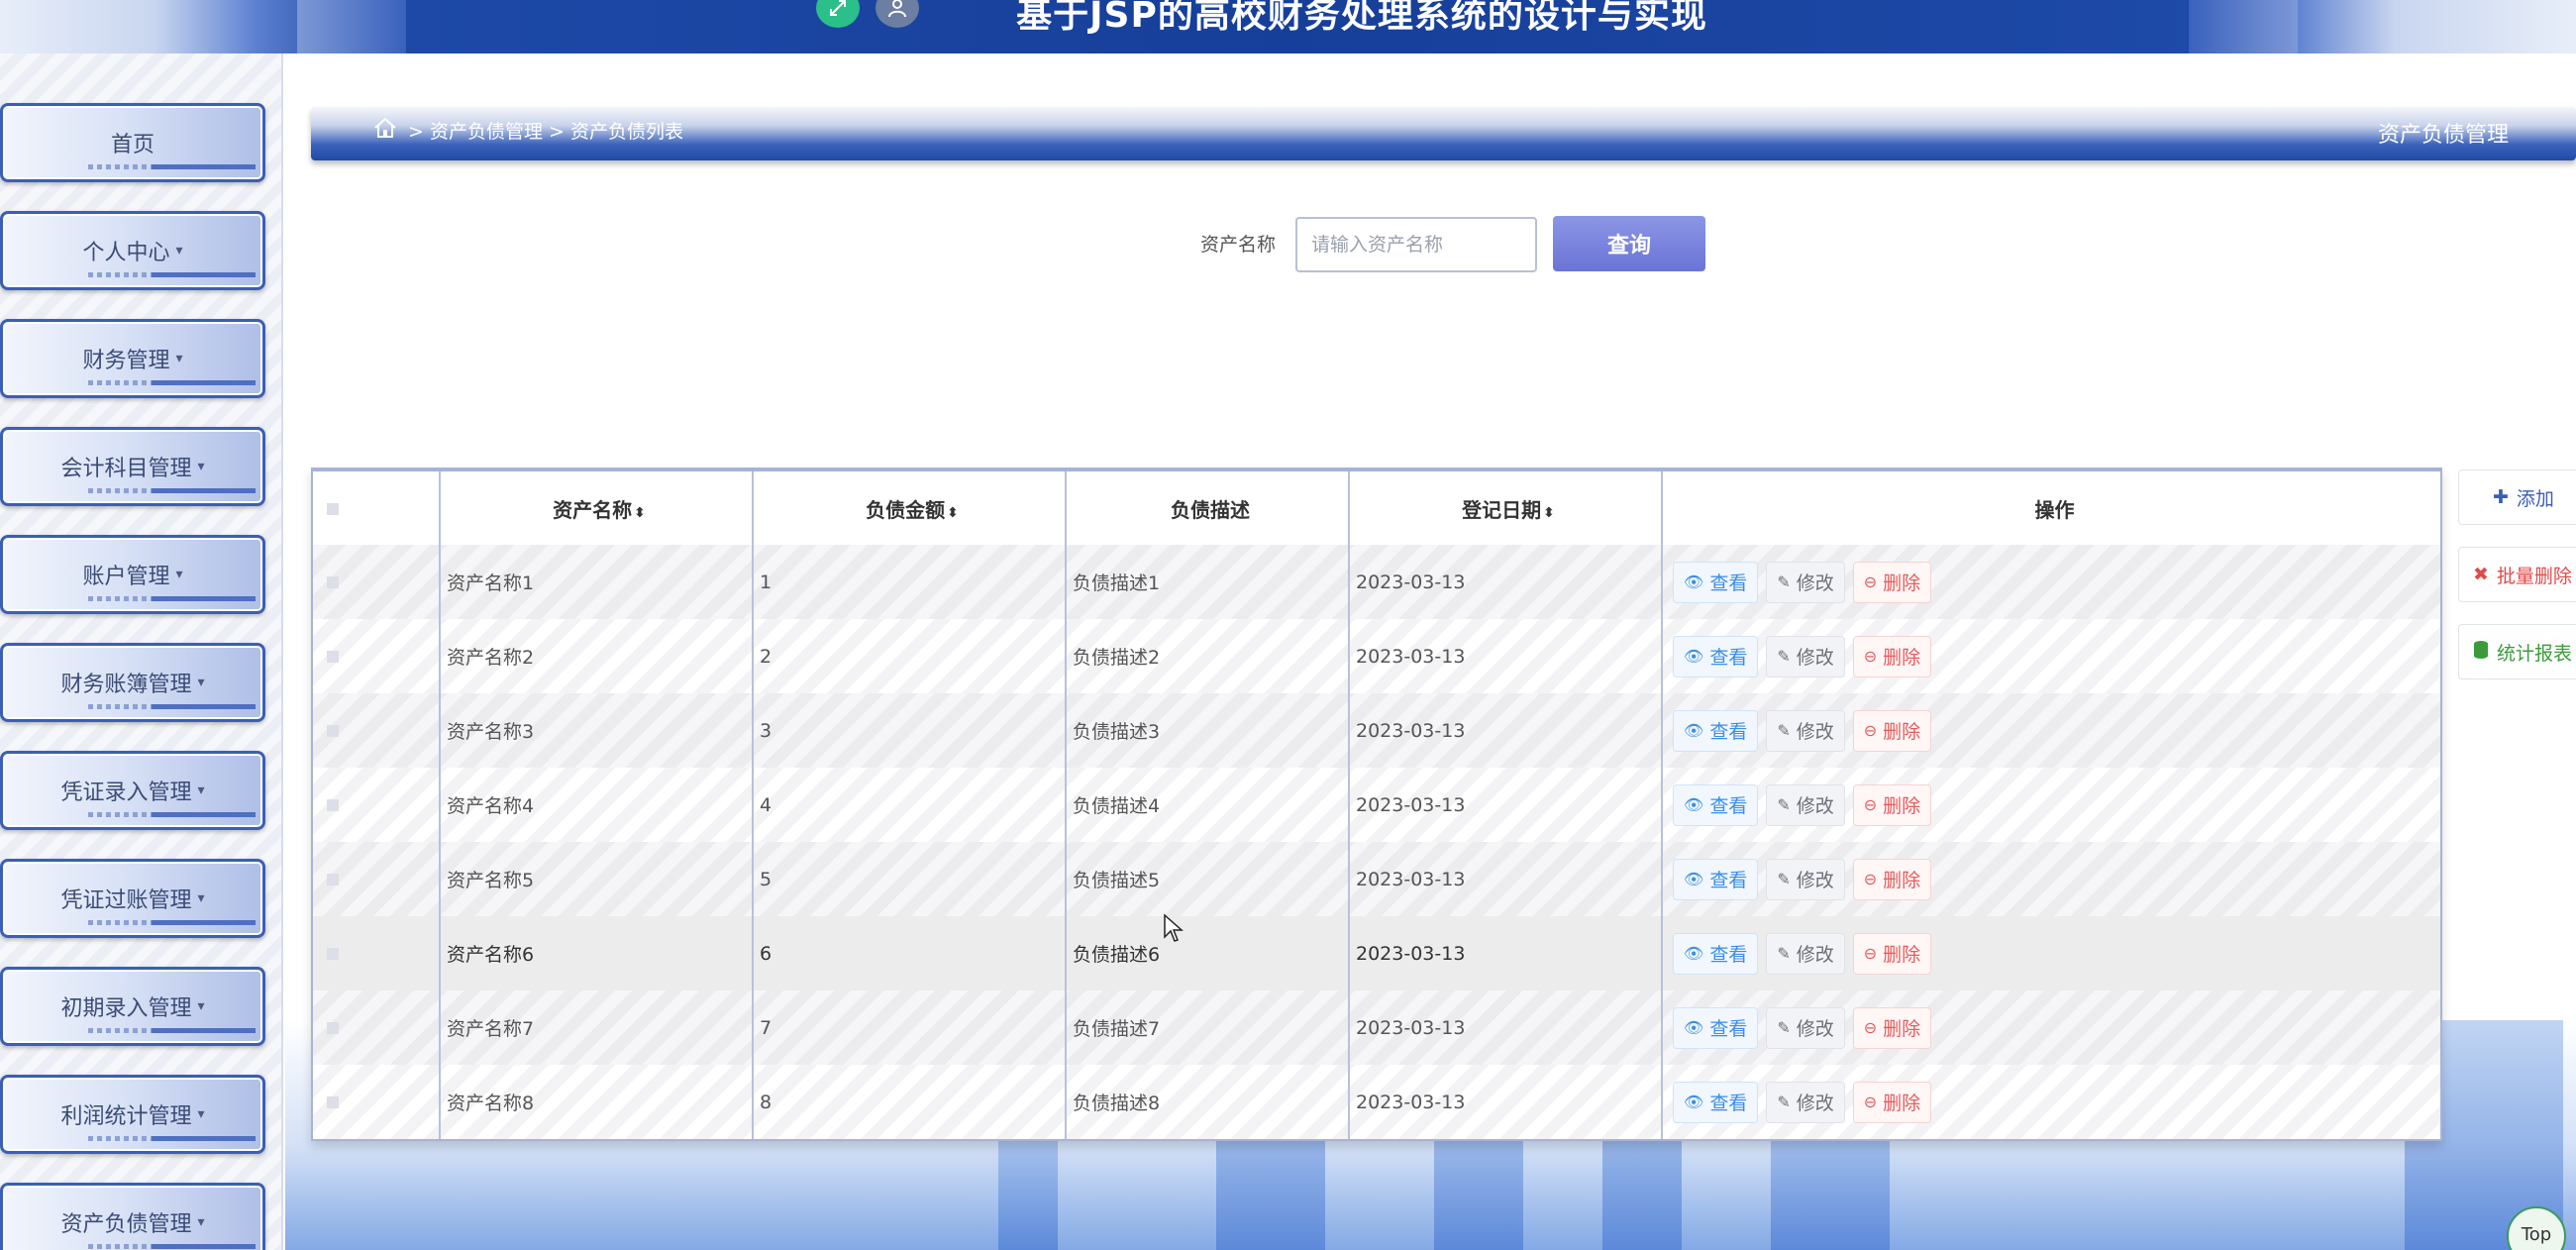 The width and height of the screenshot is (2576, 1250). What do you see at coordinates (132, 1216) in the screenshot?
I see `sidebar-item-10: 资产负债管理 ▾` at bounding box center [132, 1216].